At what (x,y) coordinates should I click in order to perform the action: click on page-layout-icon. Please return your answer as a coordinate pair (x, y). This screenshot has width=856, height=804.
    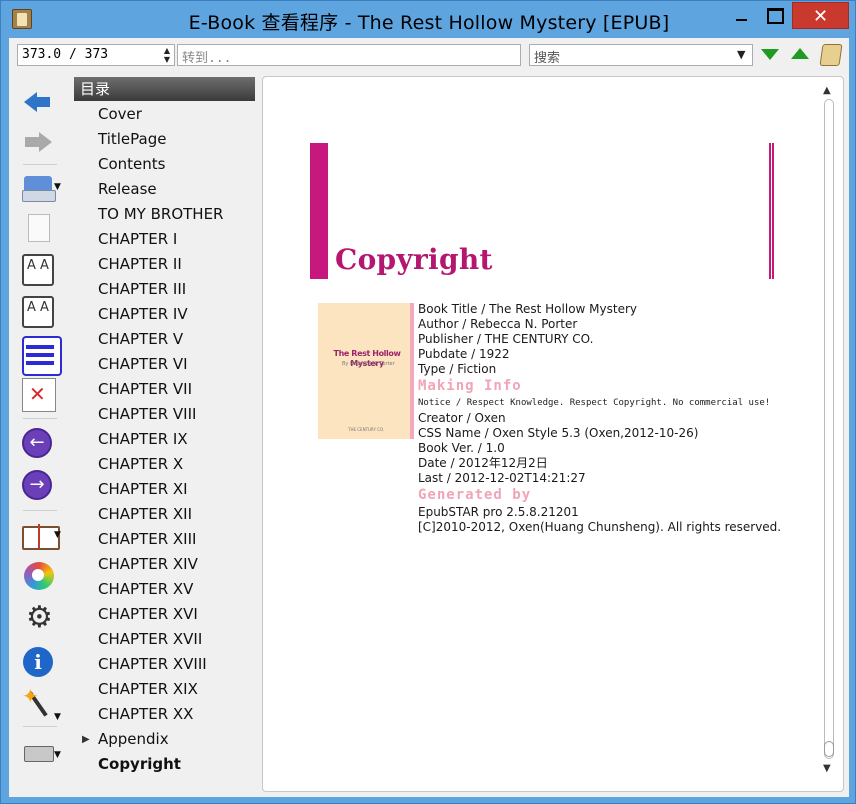
    Looking at the image, I should click on (39, 188).